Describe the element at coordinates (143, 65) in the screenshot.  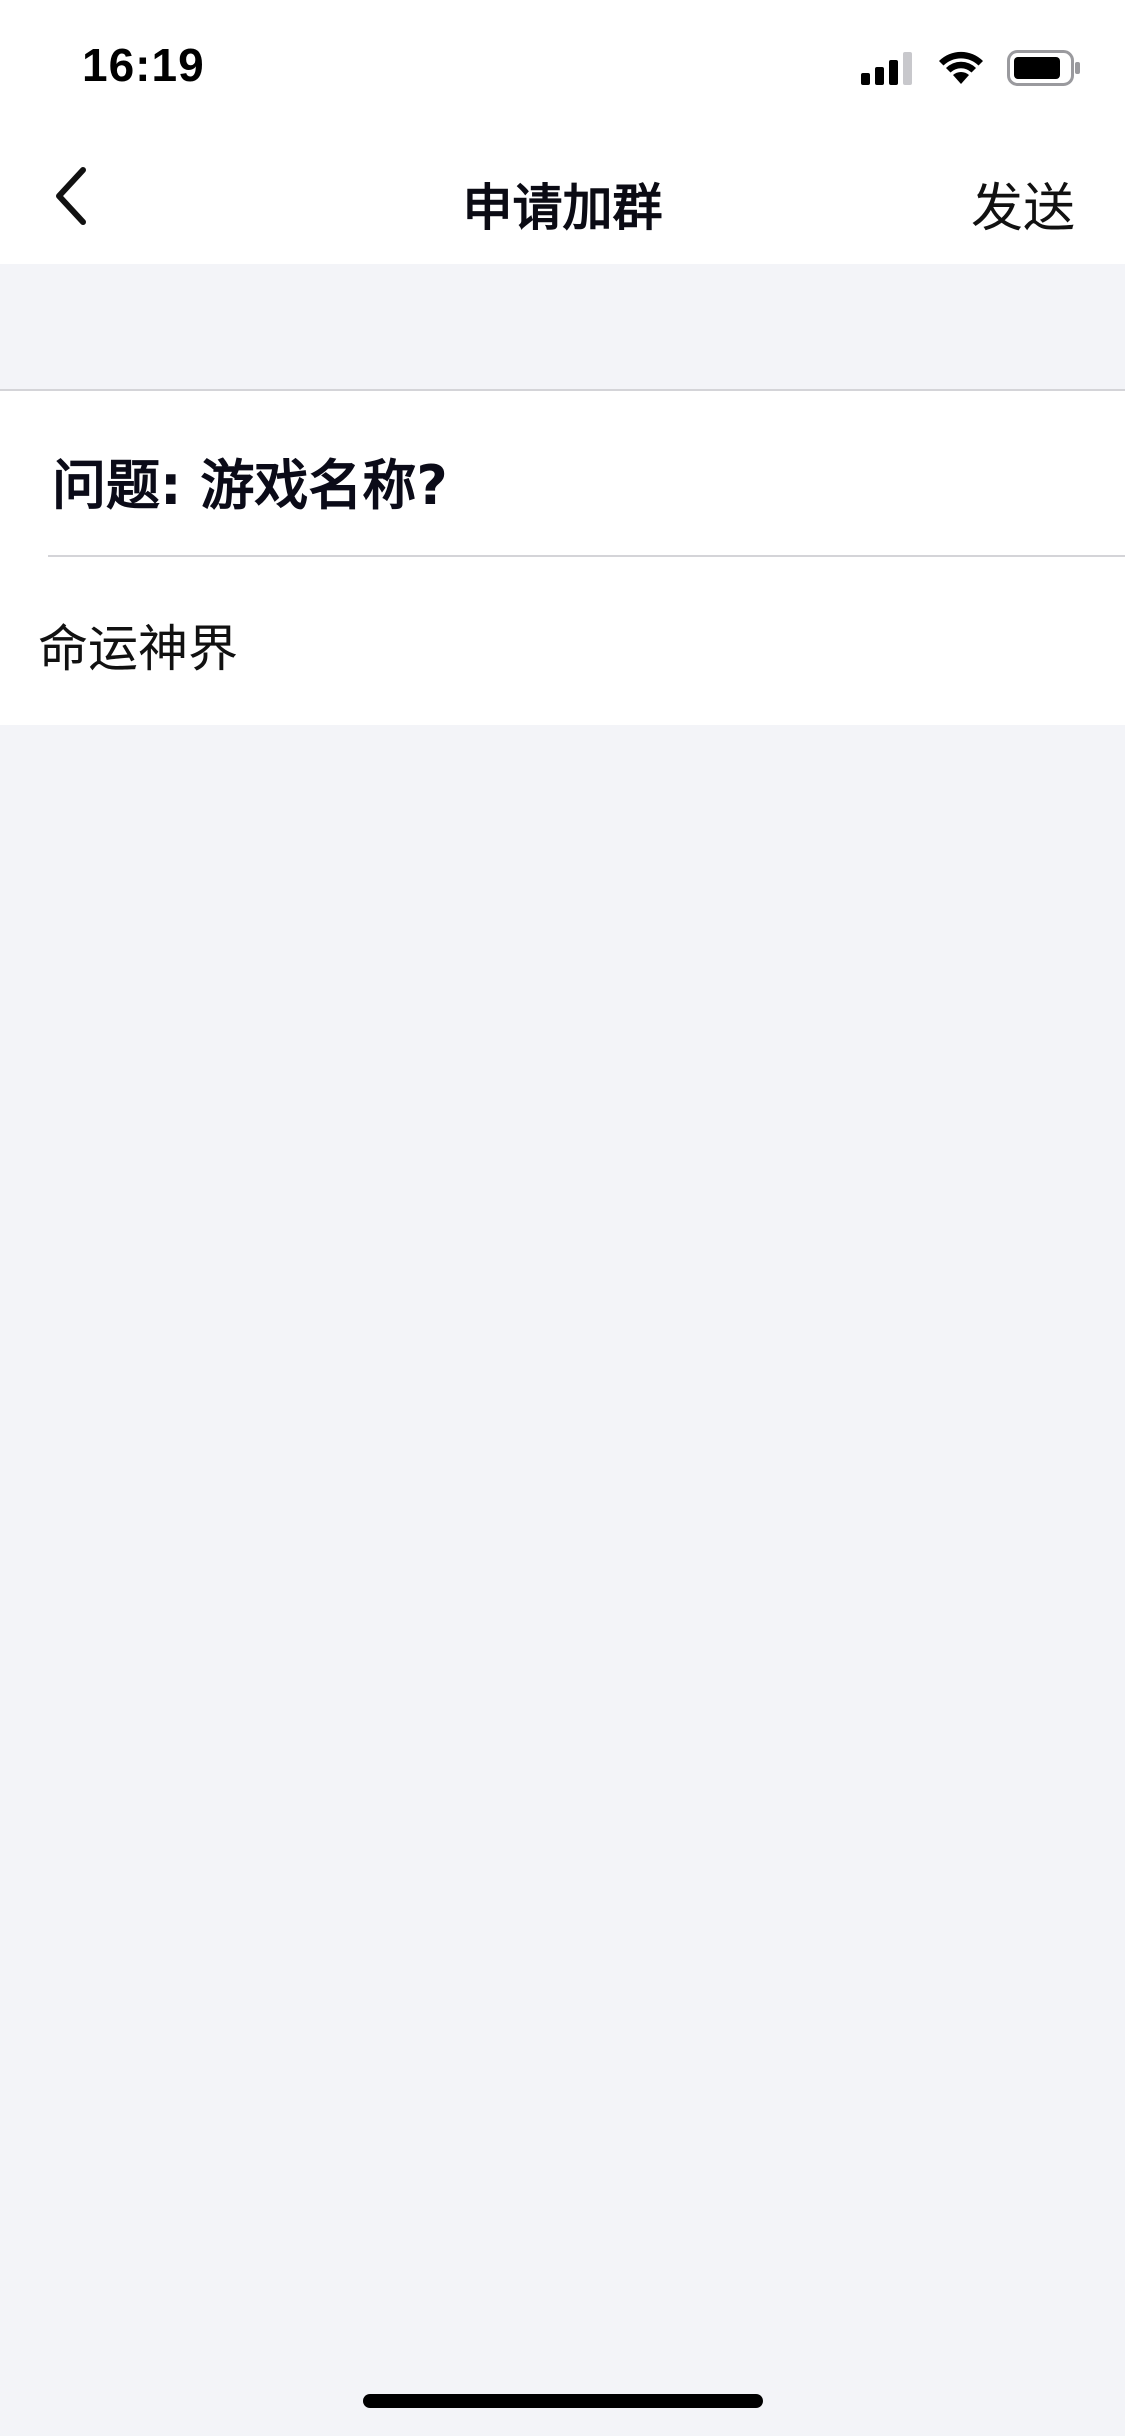
I see `status-time: 16:19` at that location.